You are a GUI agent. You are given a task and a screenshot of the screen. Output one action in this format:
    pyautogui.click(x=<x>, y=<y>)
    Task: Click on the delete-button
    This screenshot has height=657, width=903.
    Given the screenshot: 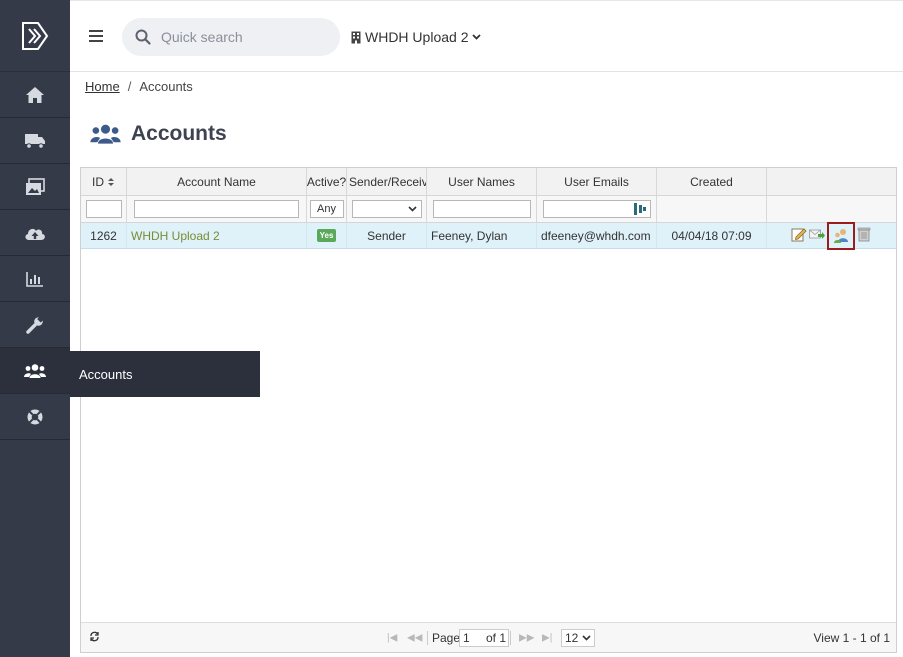 What is the action you would take?
    pyautogui.click(x=864, y=235)
    